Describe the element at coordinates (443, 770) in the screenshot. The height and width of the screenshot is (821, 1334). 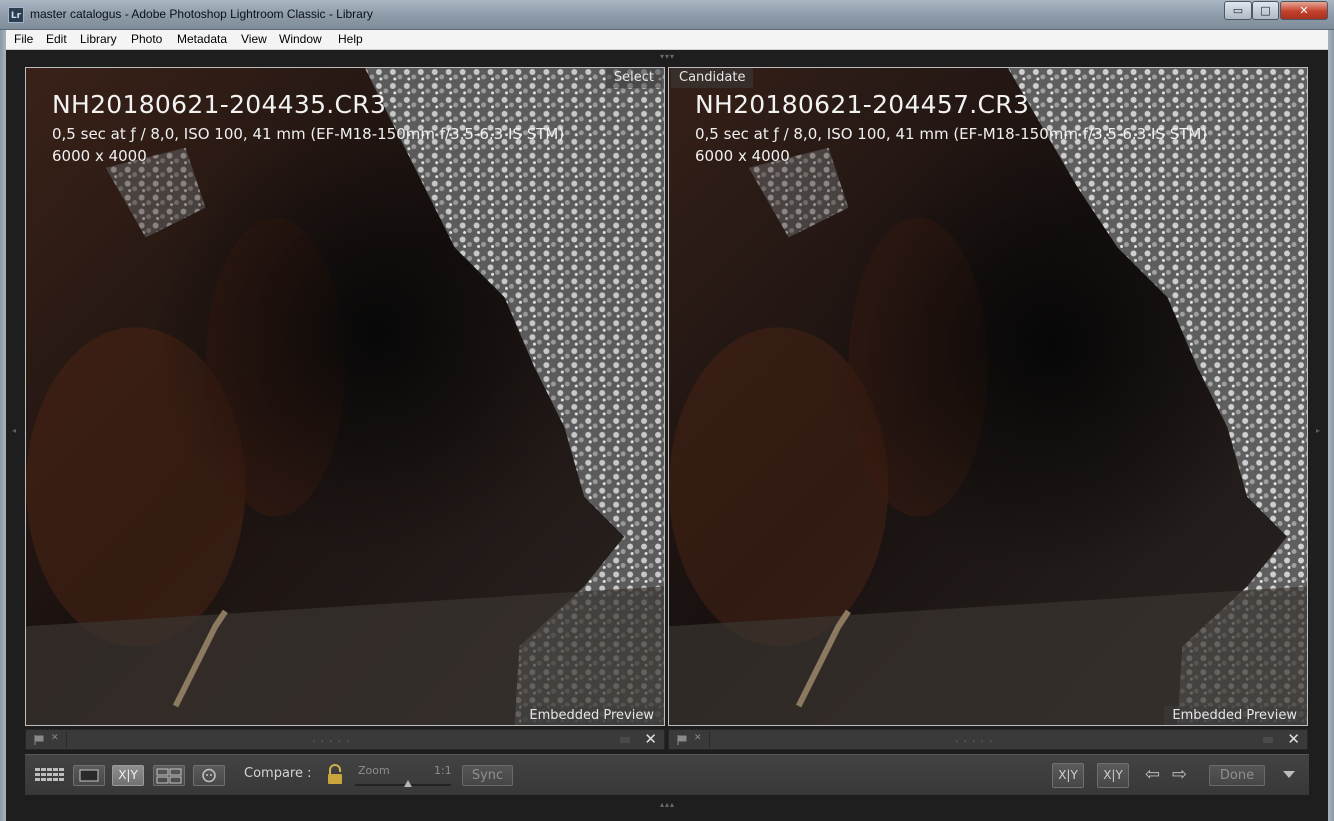
I see `zoom-ratio-label: 1:1` at that location.